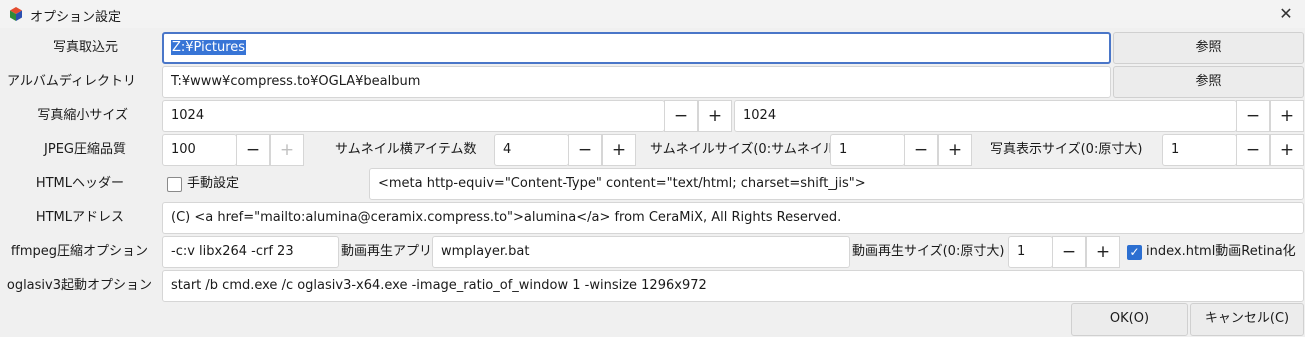  What do you see at coordinates (1066, 149) in the screenshot?
I see `photo-display-size-label: 写真表示サイズ(0:原寸大)` at bounding box center [1066, 149].